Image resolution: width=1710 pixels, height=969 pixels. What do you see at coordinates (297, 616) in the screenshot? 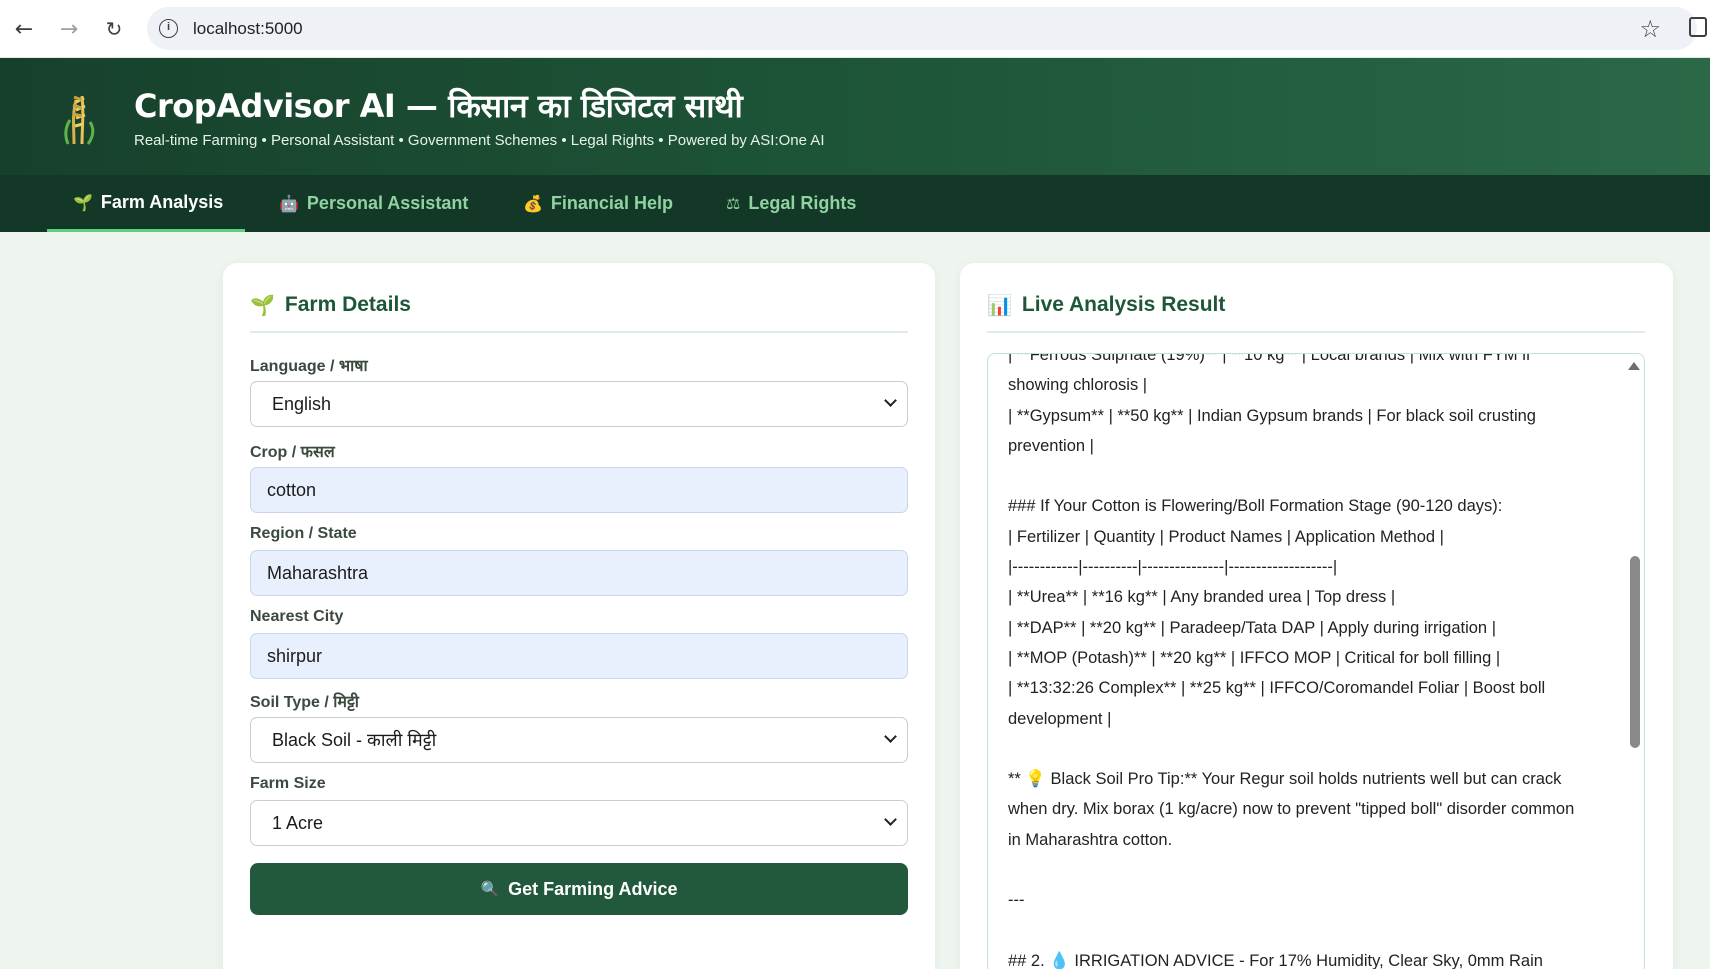
I see `city-label: Nearest City` at bounding box center [297, 616].